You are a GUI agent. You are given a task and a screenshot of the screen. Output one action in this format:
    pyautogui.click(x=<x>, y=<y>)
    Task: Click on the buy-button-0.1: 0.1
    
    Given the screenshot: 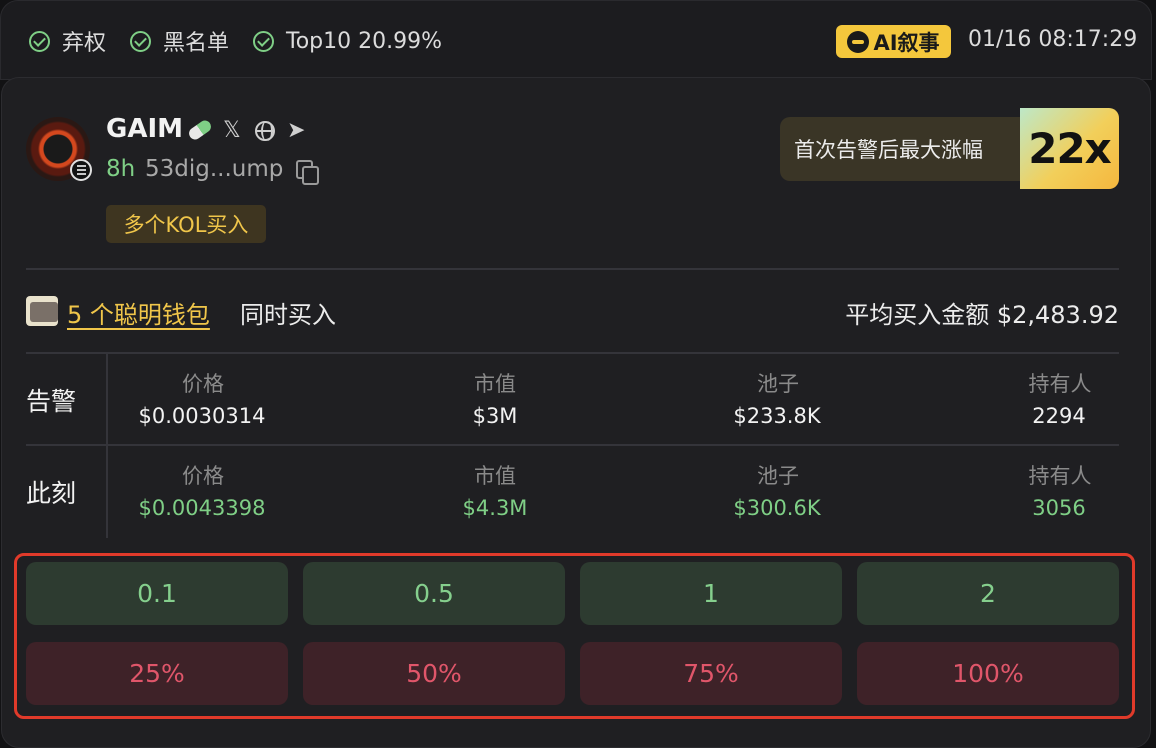 What is the action you would take?
    pyautogui.click(x=157, y=593)
    